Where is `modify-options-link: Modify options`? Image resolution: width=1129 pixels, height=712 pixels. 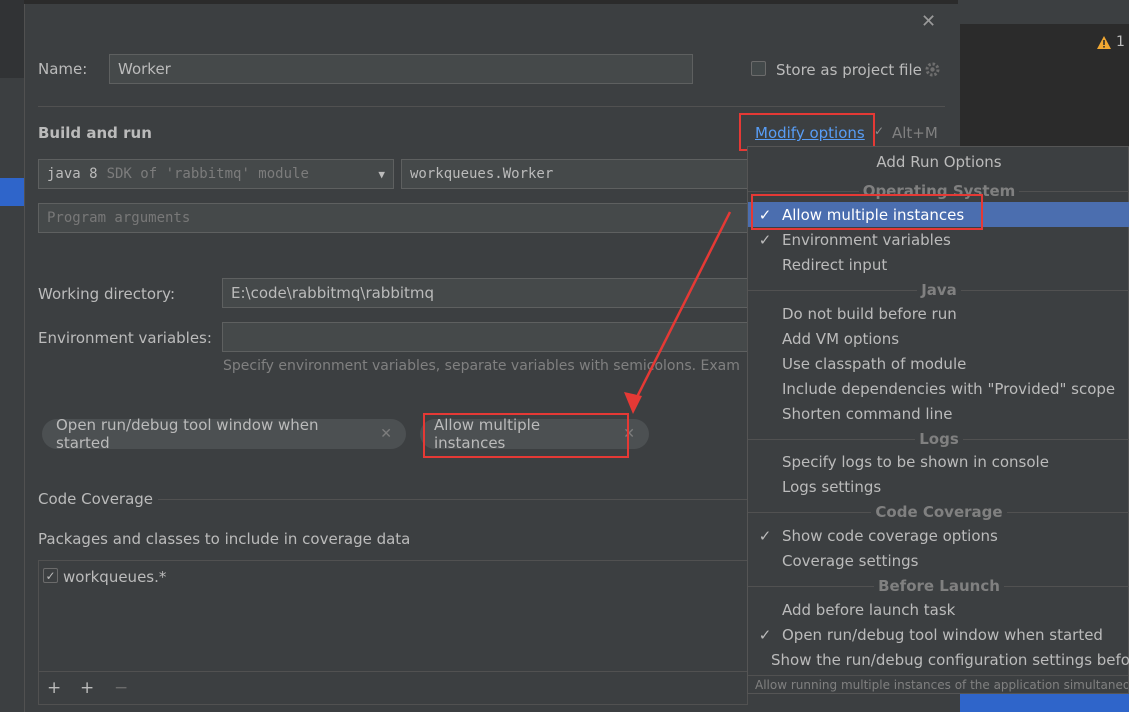 modify-options-link: Modify options is located at coordinates (810, 133).